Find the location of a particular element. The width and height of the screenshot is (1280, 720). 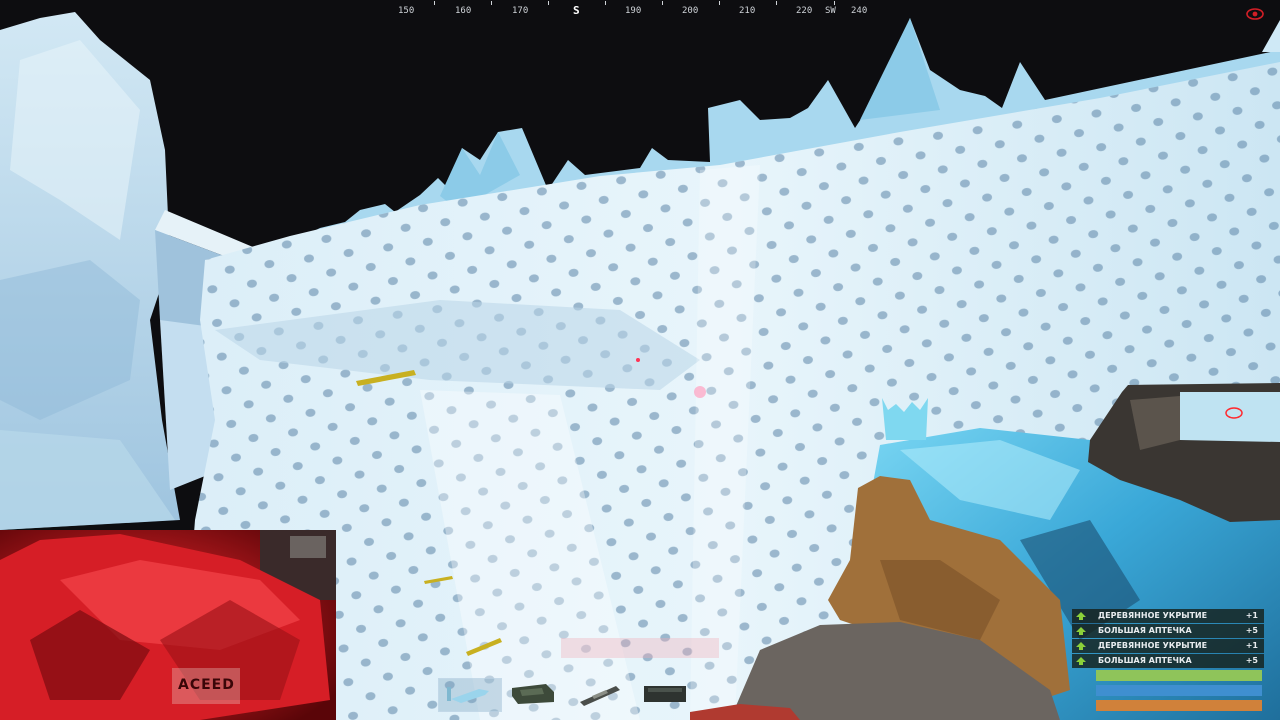

compass-tick: 220 is located at coordinates (804, 11).